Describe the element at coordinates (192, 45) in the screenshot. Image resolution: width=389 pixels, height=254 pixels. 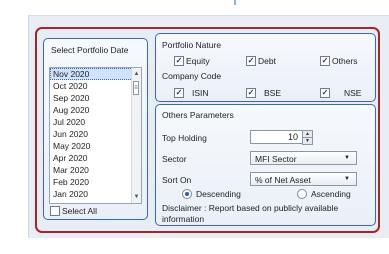
I see `portfolio-nature-title: Portfolio Nature` at that location.